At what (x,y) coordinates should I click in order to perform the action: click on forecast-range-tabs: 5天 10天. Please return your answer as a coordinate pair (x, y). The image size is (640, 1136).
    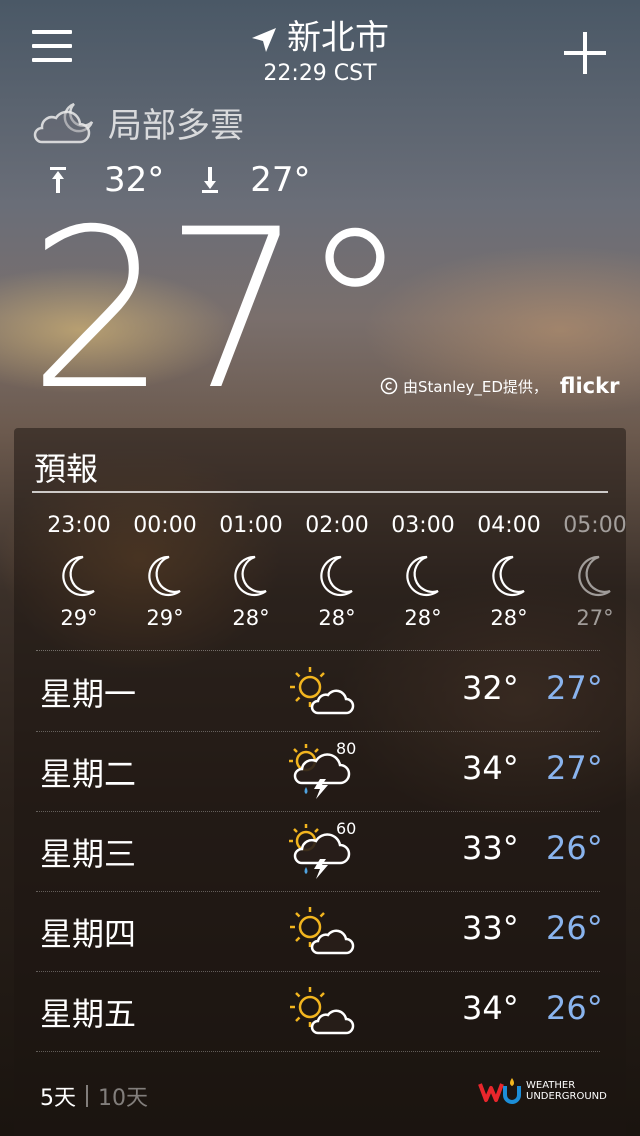
    Looking at the image, I should click on (94, 1096).